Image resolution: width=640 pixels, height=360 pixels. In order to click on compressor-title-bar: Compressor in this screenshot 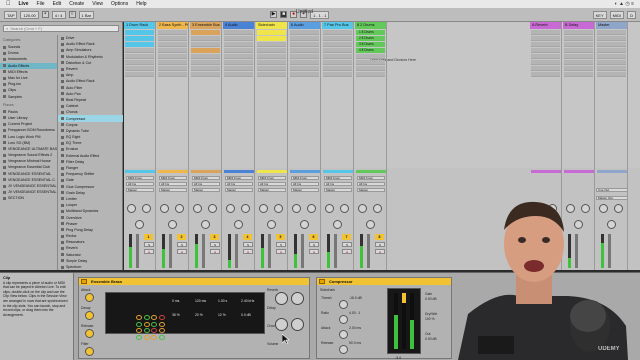, I will do `click(384, 281)`.